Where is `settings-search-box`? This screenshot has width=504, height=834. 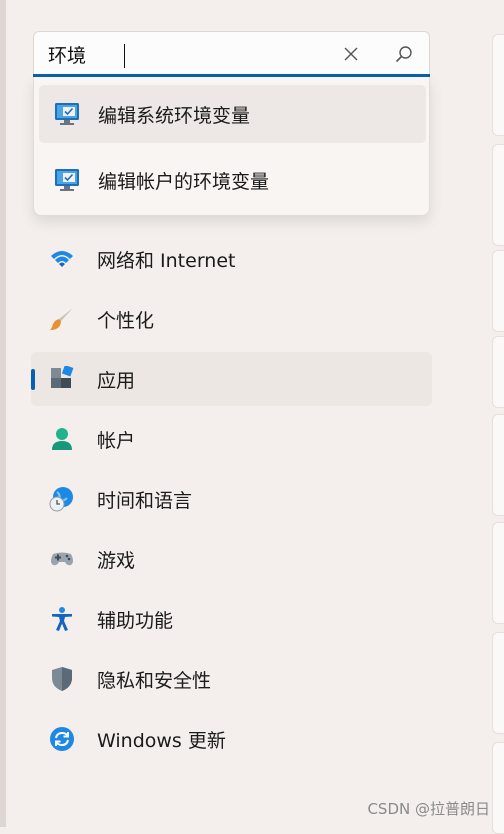 settings-search-box is located at coordinates (231, 54).